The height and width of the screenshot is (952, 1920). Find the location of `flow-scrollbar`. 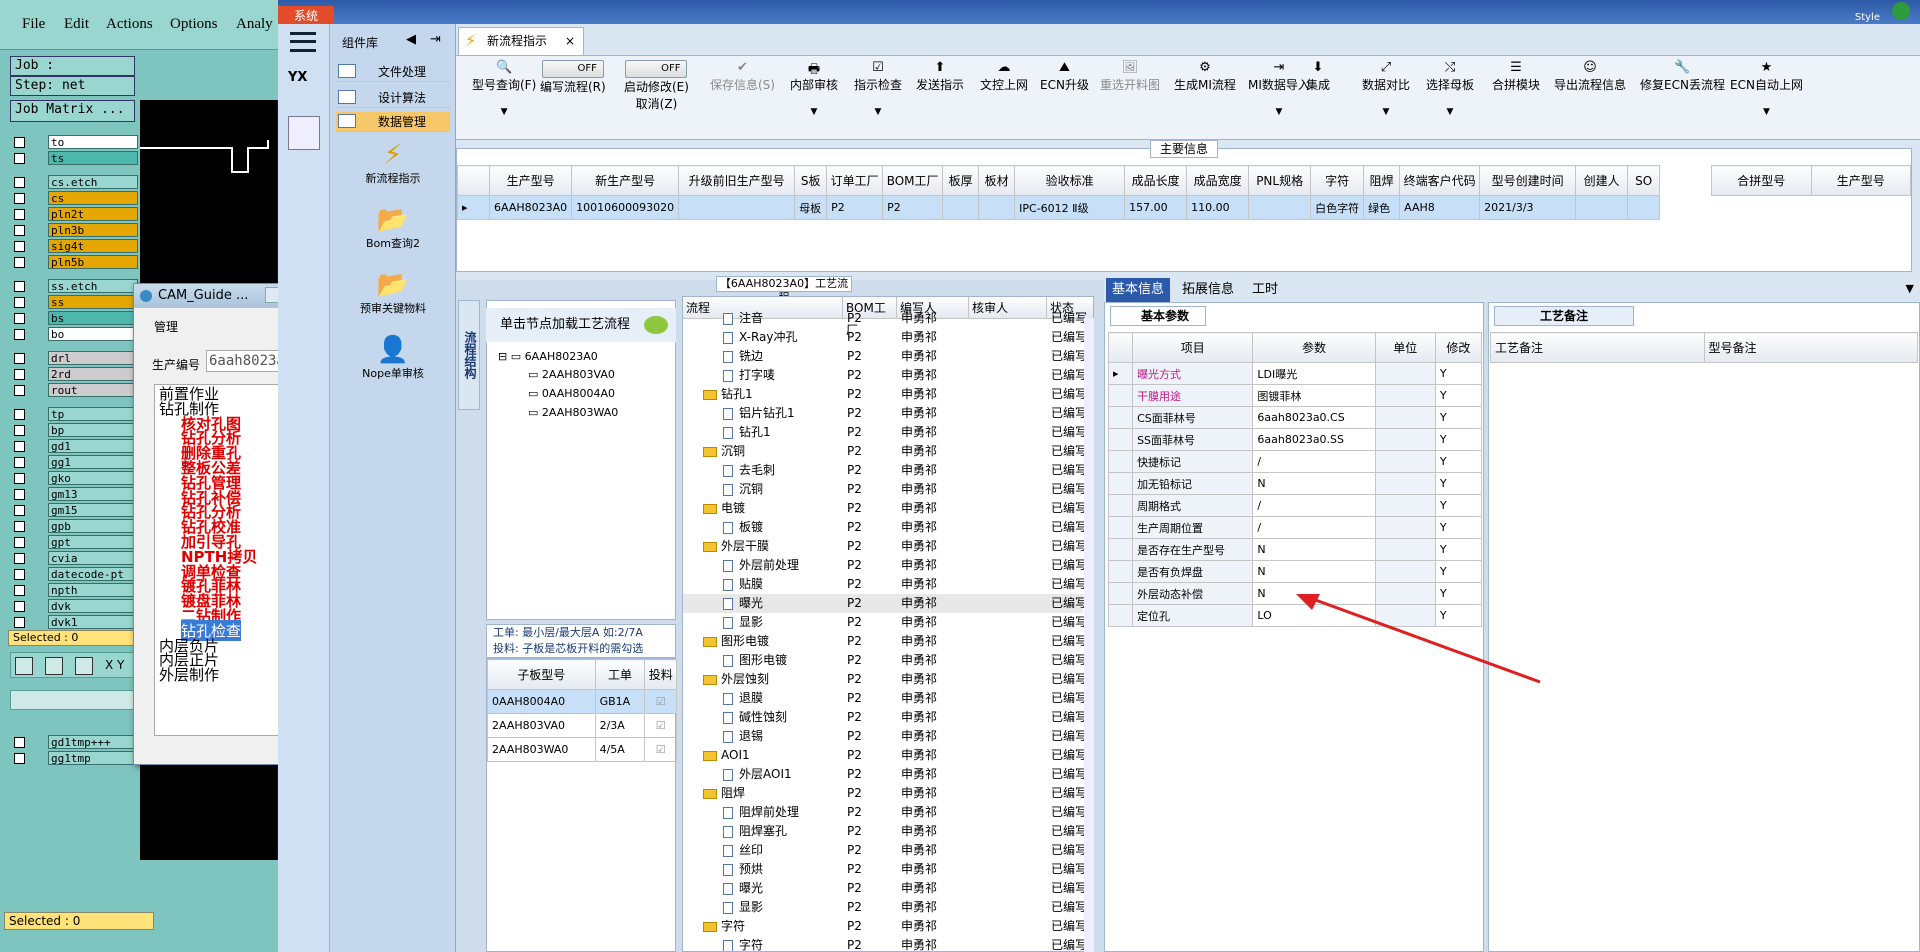

flow-scrollbar is located at coordinates (1089, 635).